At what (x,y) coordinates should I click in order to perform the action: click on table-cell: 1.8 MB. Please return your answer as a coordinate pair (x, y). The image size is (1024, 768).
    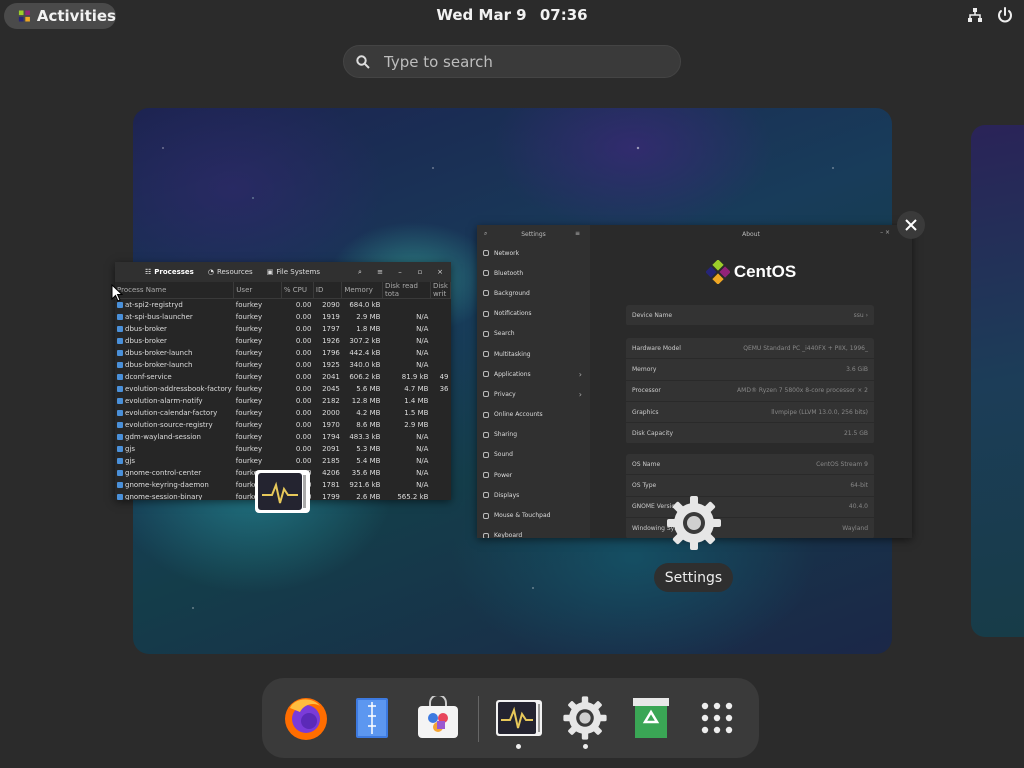
    Looking at the image, I should click on (368, 329).